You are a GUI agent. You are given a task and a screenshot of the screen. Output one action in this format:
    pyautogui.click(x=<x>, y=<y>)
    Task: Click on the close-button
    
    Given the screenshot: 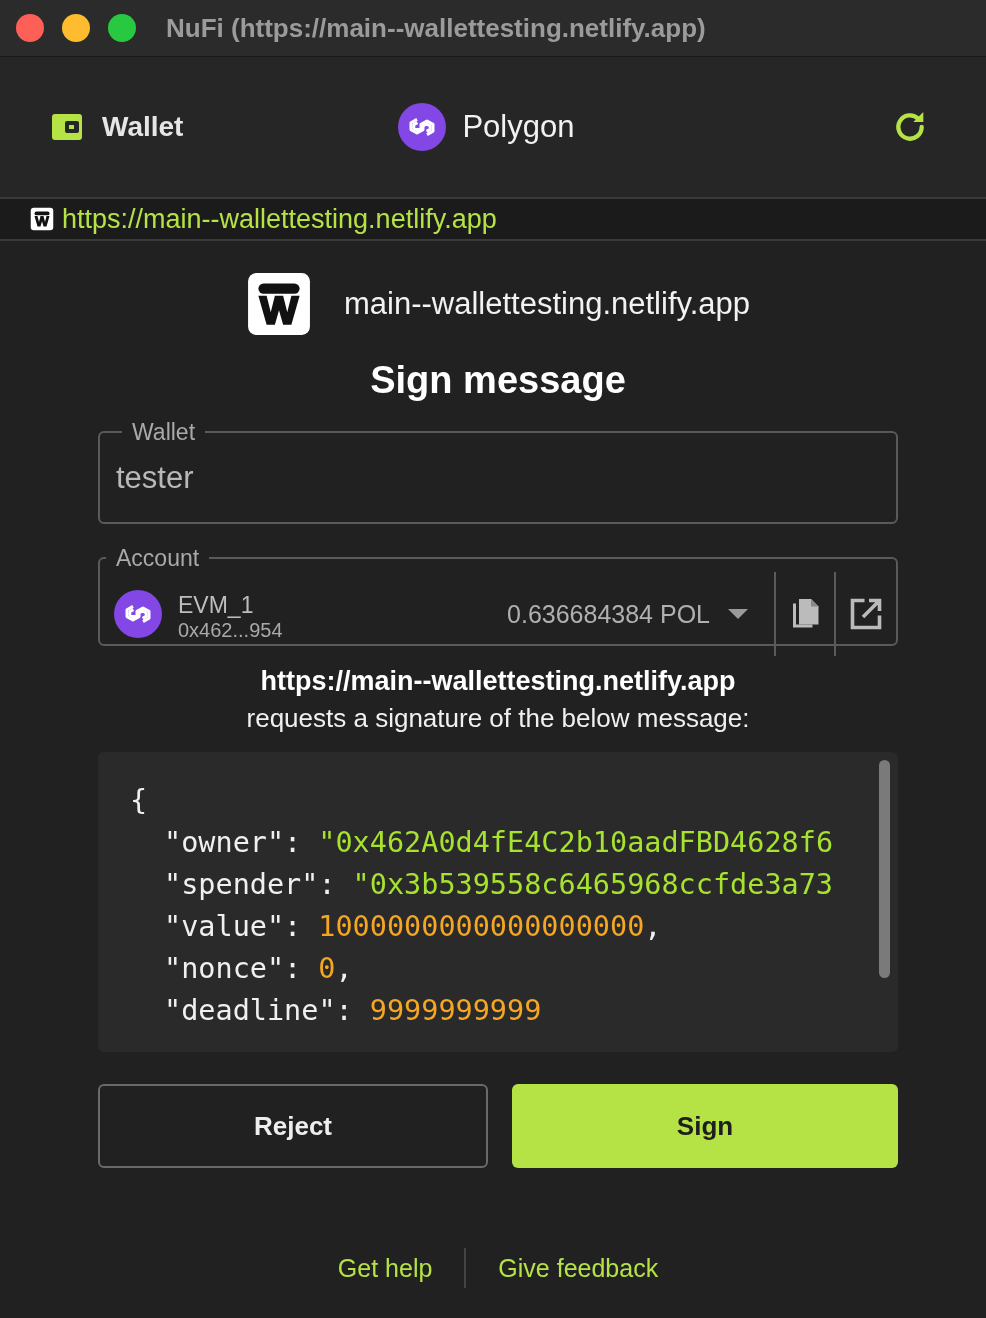 What is the action you would take?
    pyautogui.click(x=30, y=28)
    